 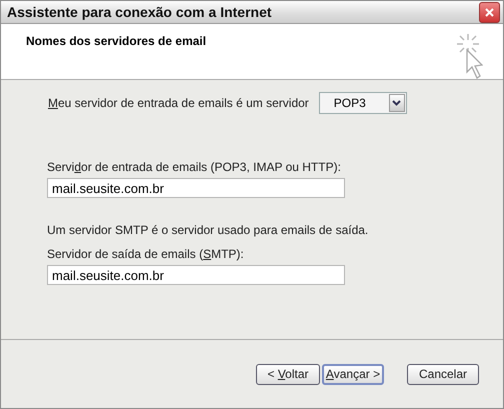 What do you see at coordinates (139, 12) in the screenshot?
I see `window-title: Assistente para conexão com a Internet` at bounding box center [139, 12].